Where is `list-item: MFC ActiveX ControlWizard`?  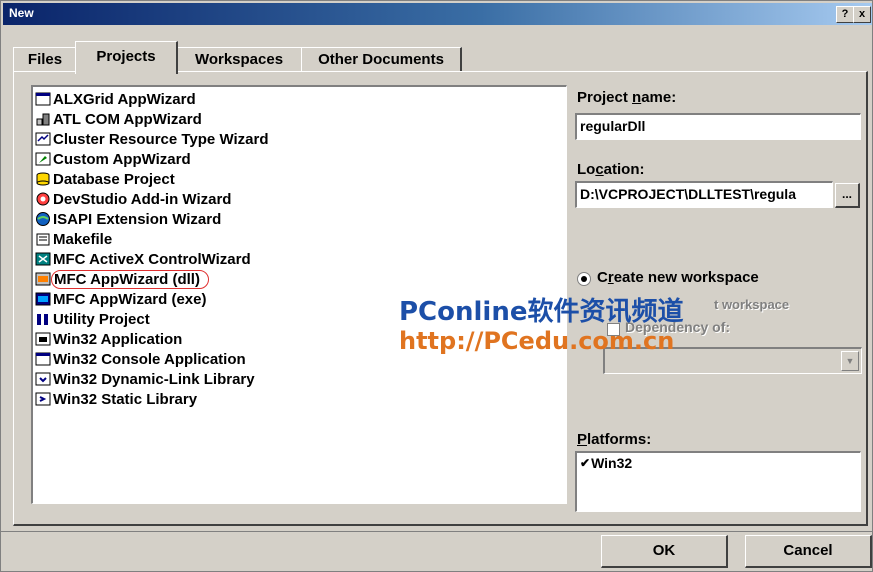 list-item: MFC ActiveX ControlWizard is located at coordinates (143, 259).